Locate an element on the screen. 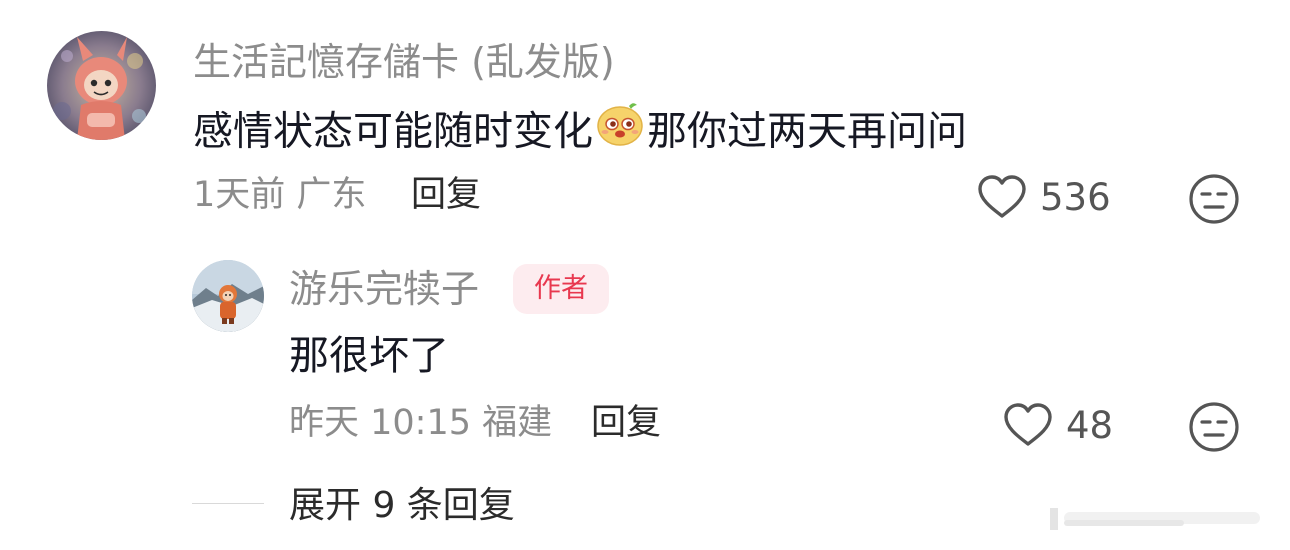 This screenshot has width=1290, height=550. expand-replies-button: 展开 9 条回复 is located at coordinates (402, 506).